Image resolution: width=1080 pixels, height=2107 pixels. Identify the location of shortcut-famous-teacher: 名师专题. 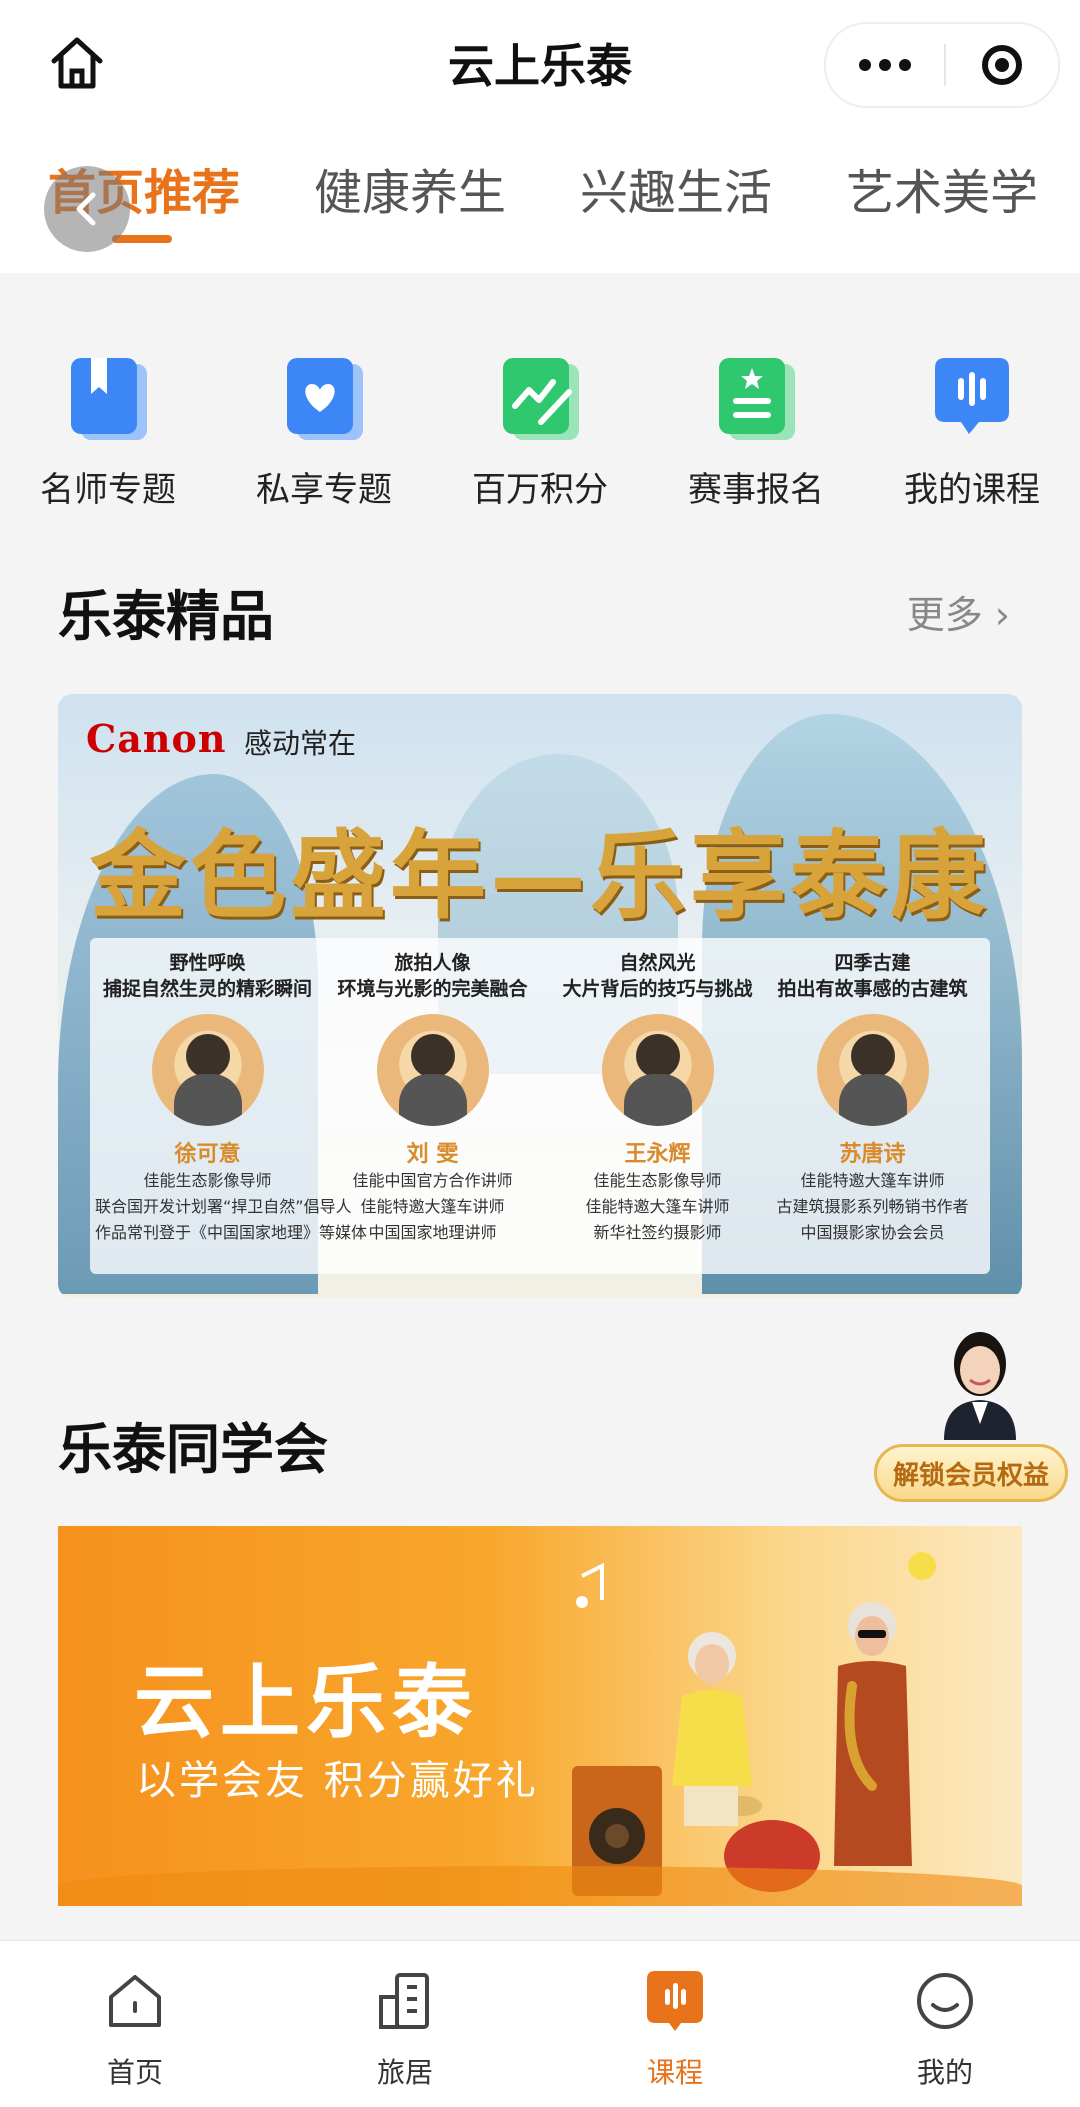
(108, 425).